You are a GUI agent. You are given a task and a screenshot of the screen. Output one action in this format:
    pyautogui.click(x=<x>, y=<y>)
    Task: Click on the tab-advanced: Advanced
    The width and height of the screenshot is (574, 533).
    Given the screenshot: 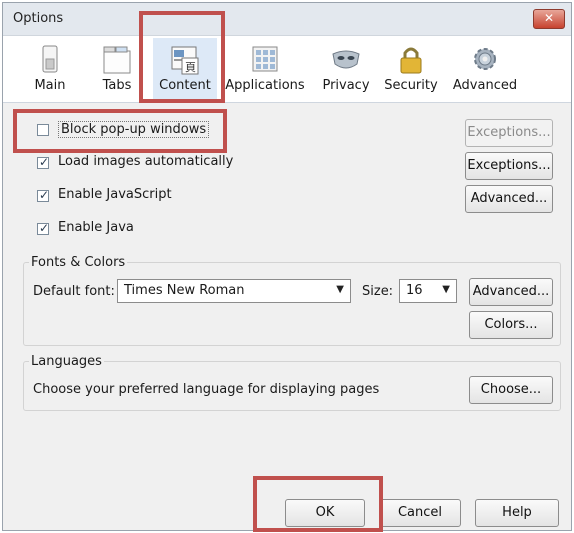 What is the action you would take?
    pyautogui.click(x=485, y=69)
    